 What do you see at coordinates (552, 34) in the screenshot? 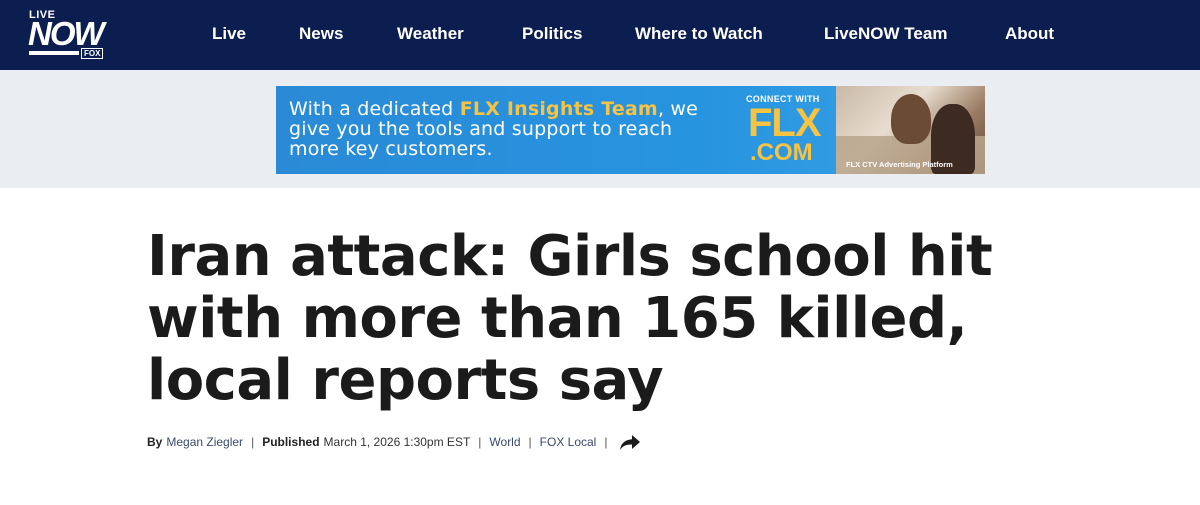
I see `nav-politics: Politics` at bounding box center [552, 34].